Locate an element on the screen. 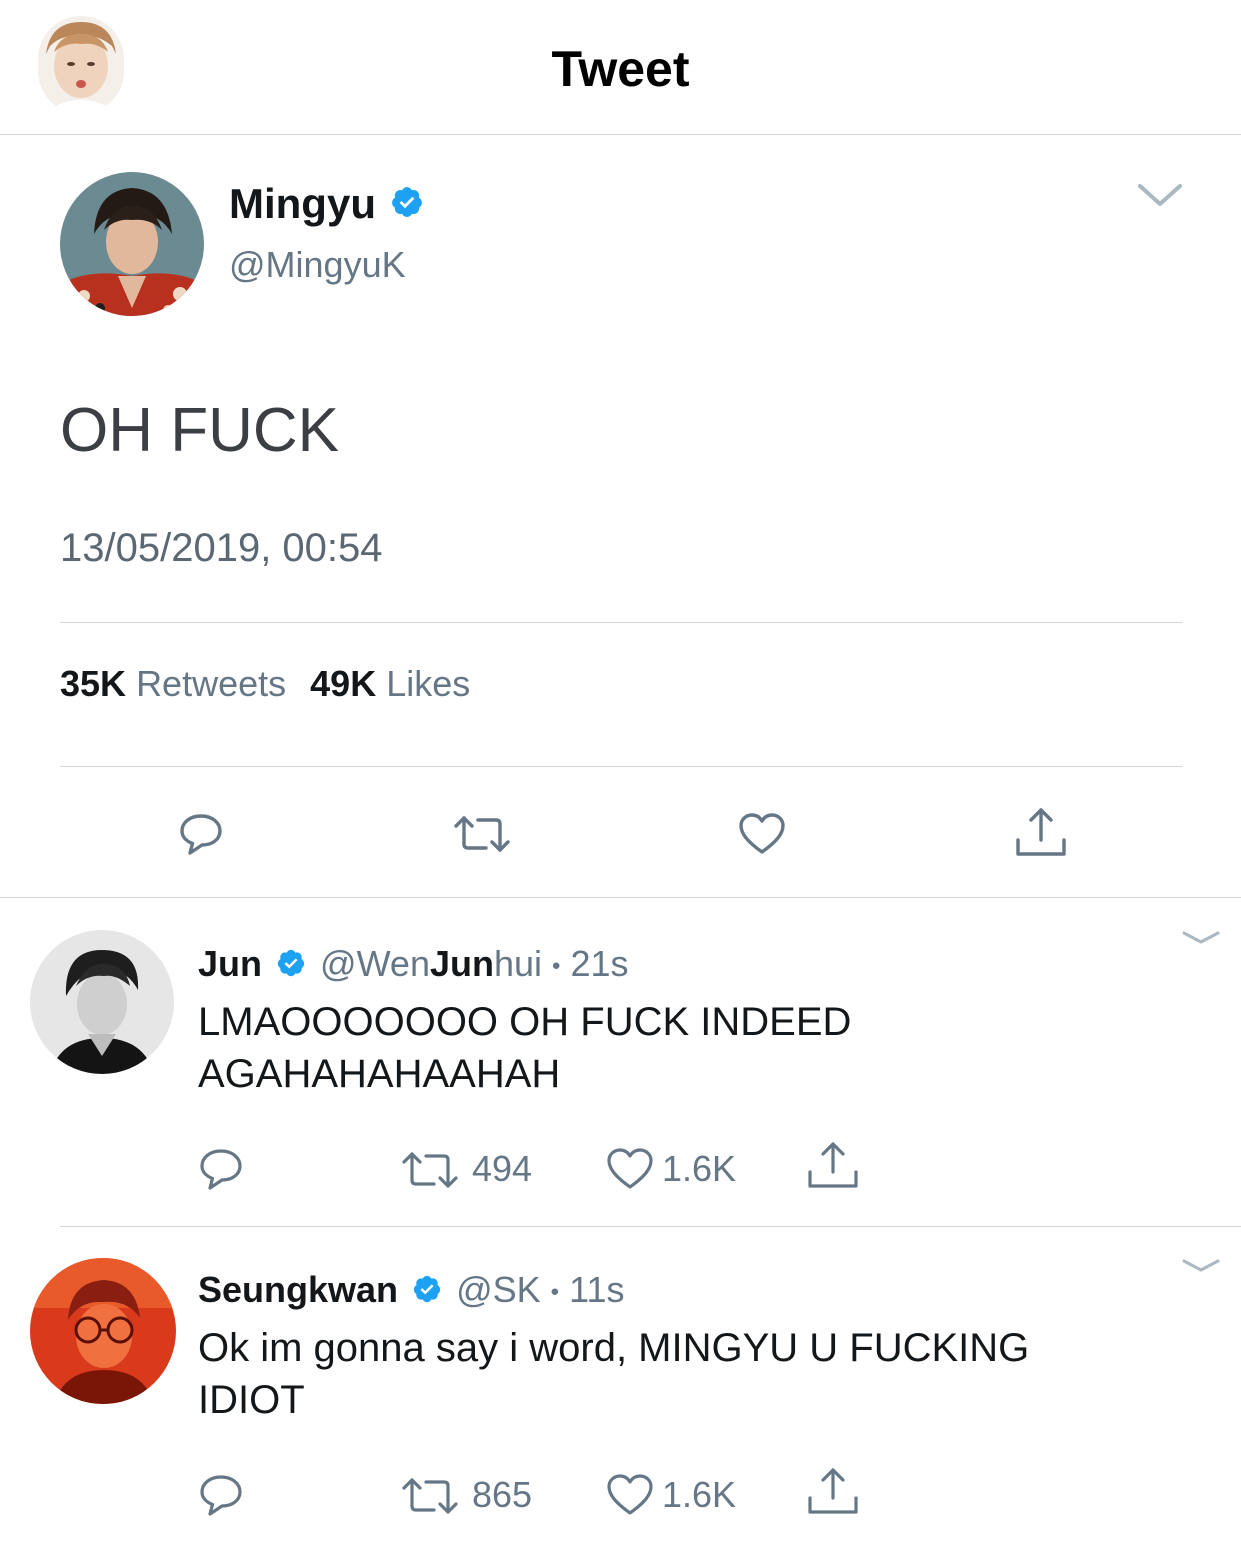  likes-label: Likes is located at coordinates (428, 683).